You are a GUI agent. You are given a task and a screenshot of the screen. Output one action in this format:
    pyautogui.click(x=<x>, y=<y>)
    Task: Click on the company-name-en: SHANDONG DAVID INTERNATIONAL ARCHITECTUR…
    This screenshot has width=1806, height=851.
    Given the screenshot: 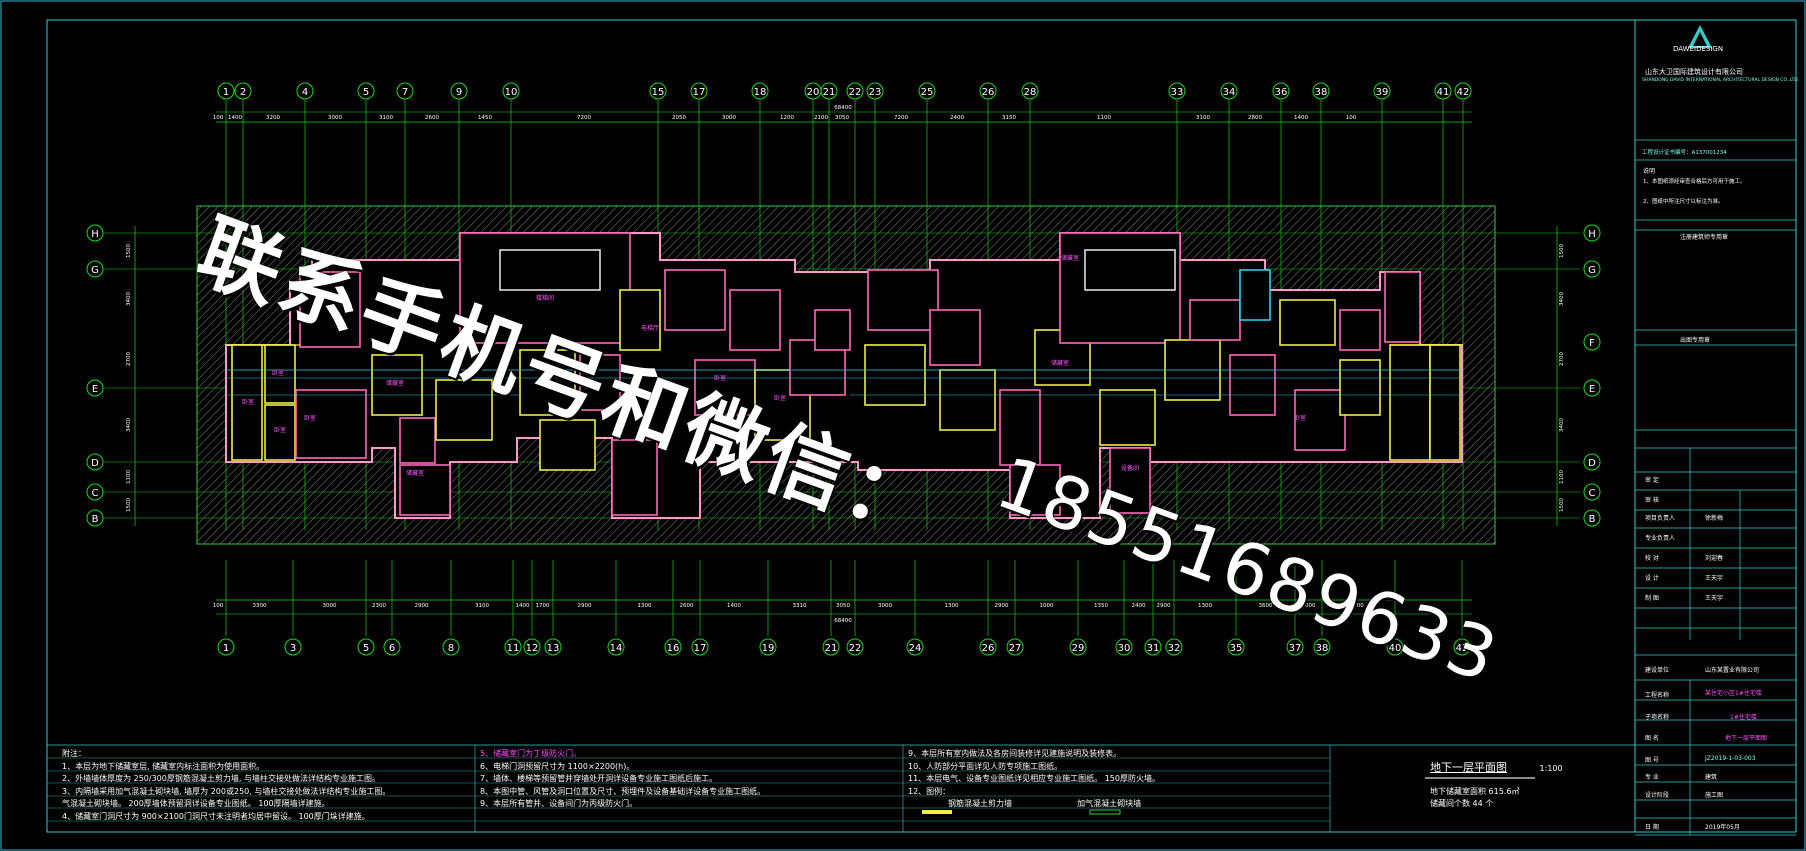 What is the action you would take?
    pyautogui.click(x=1721, y=80)
    